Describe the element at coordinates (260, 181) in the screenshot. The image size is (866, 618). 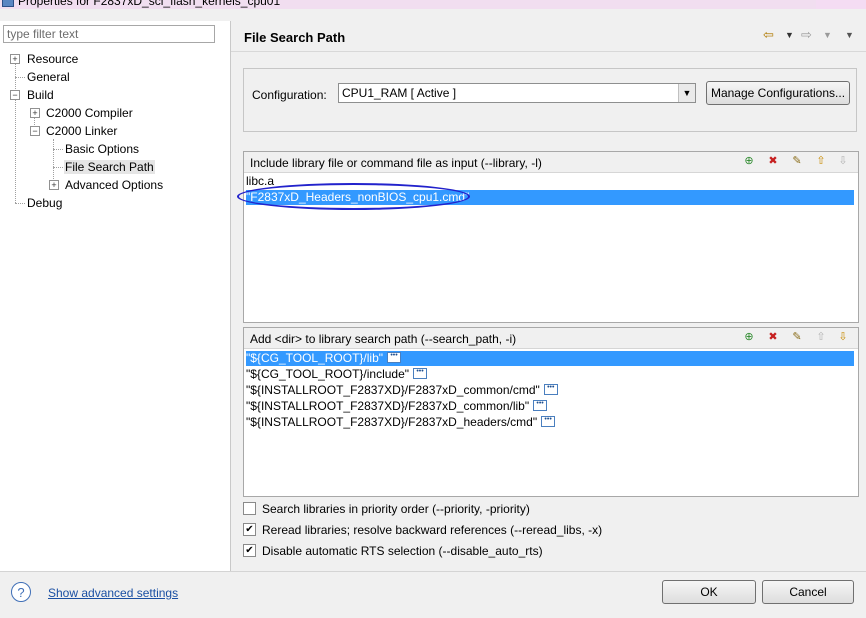
I see `list-item: libc.a` at that location.